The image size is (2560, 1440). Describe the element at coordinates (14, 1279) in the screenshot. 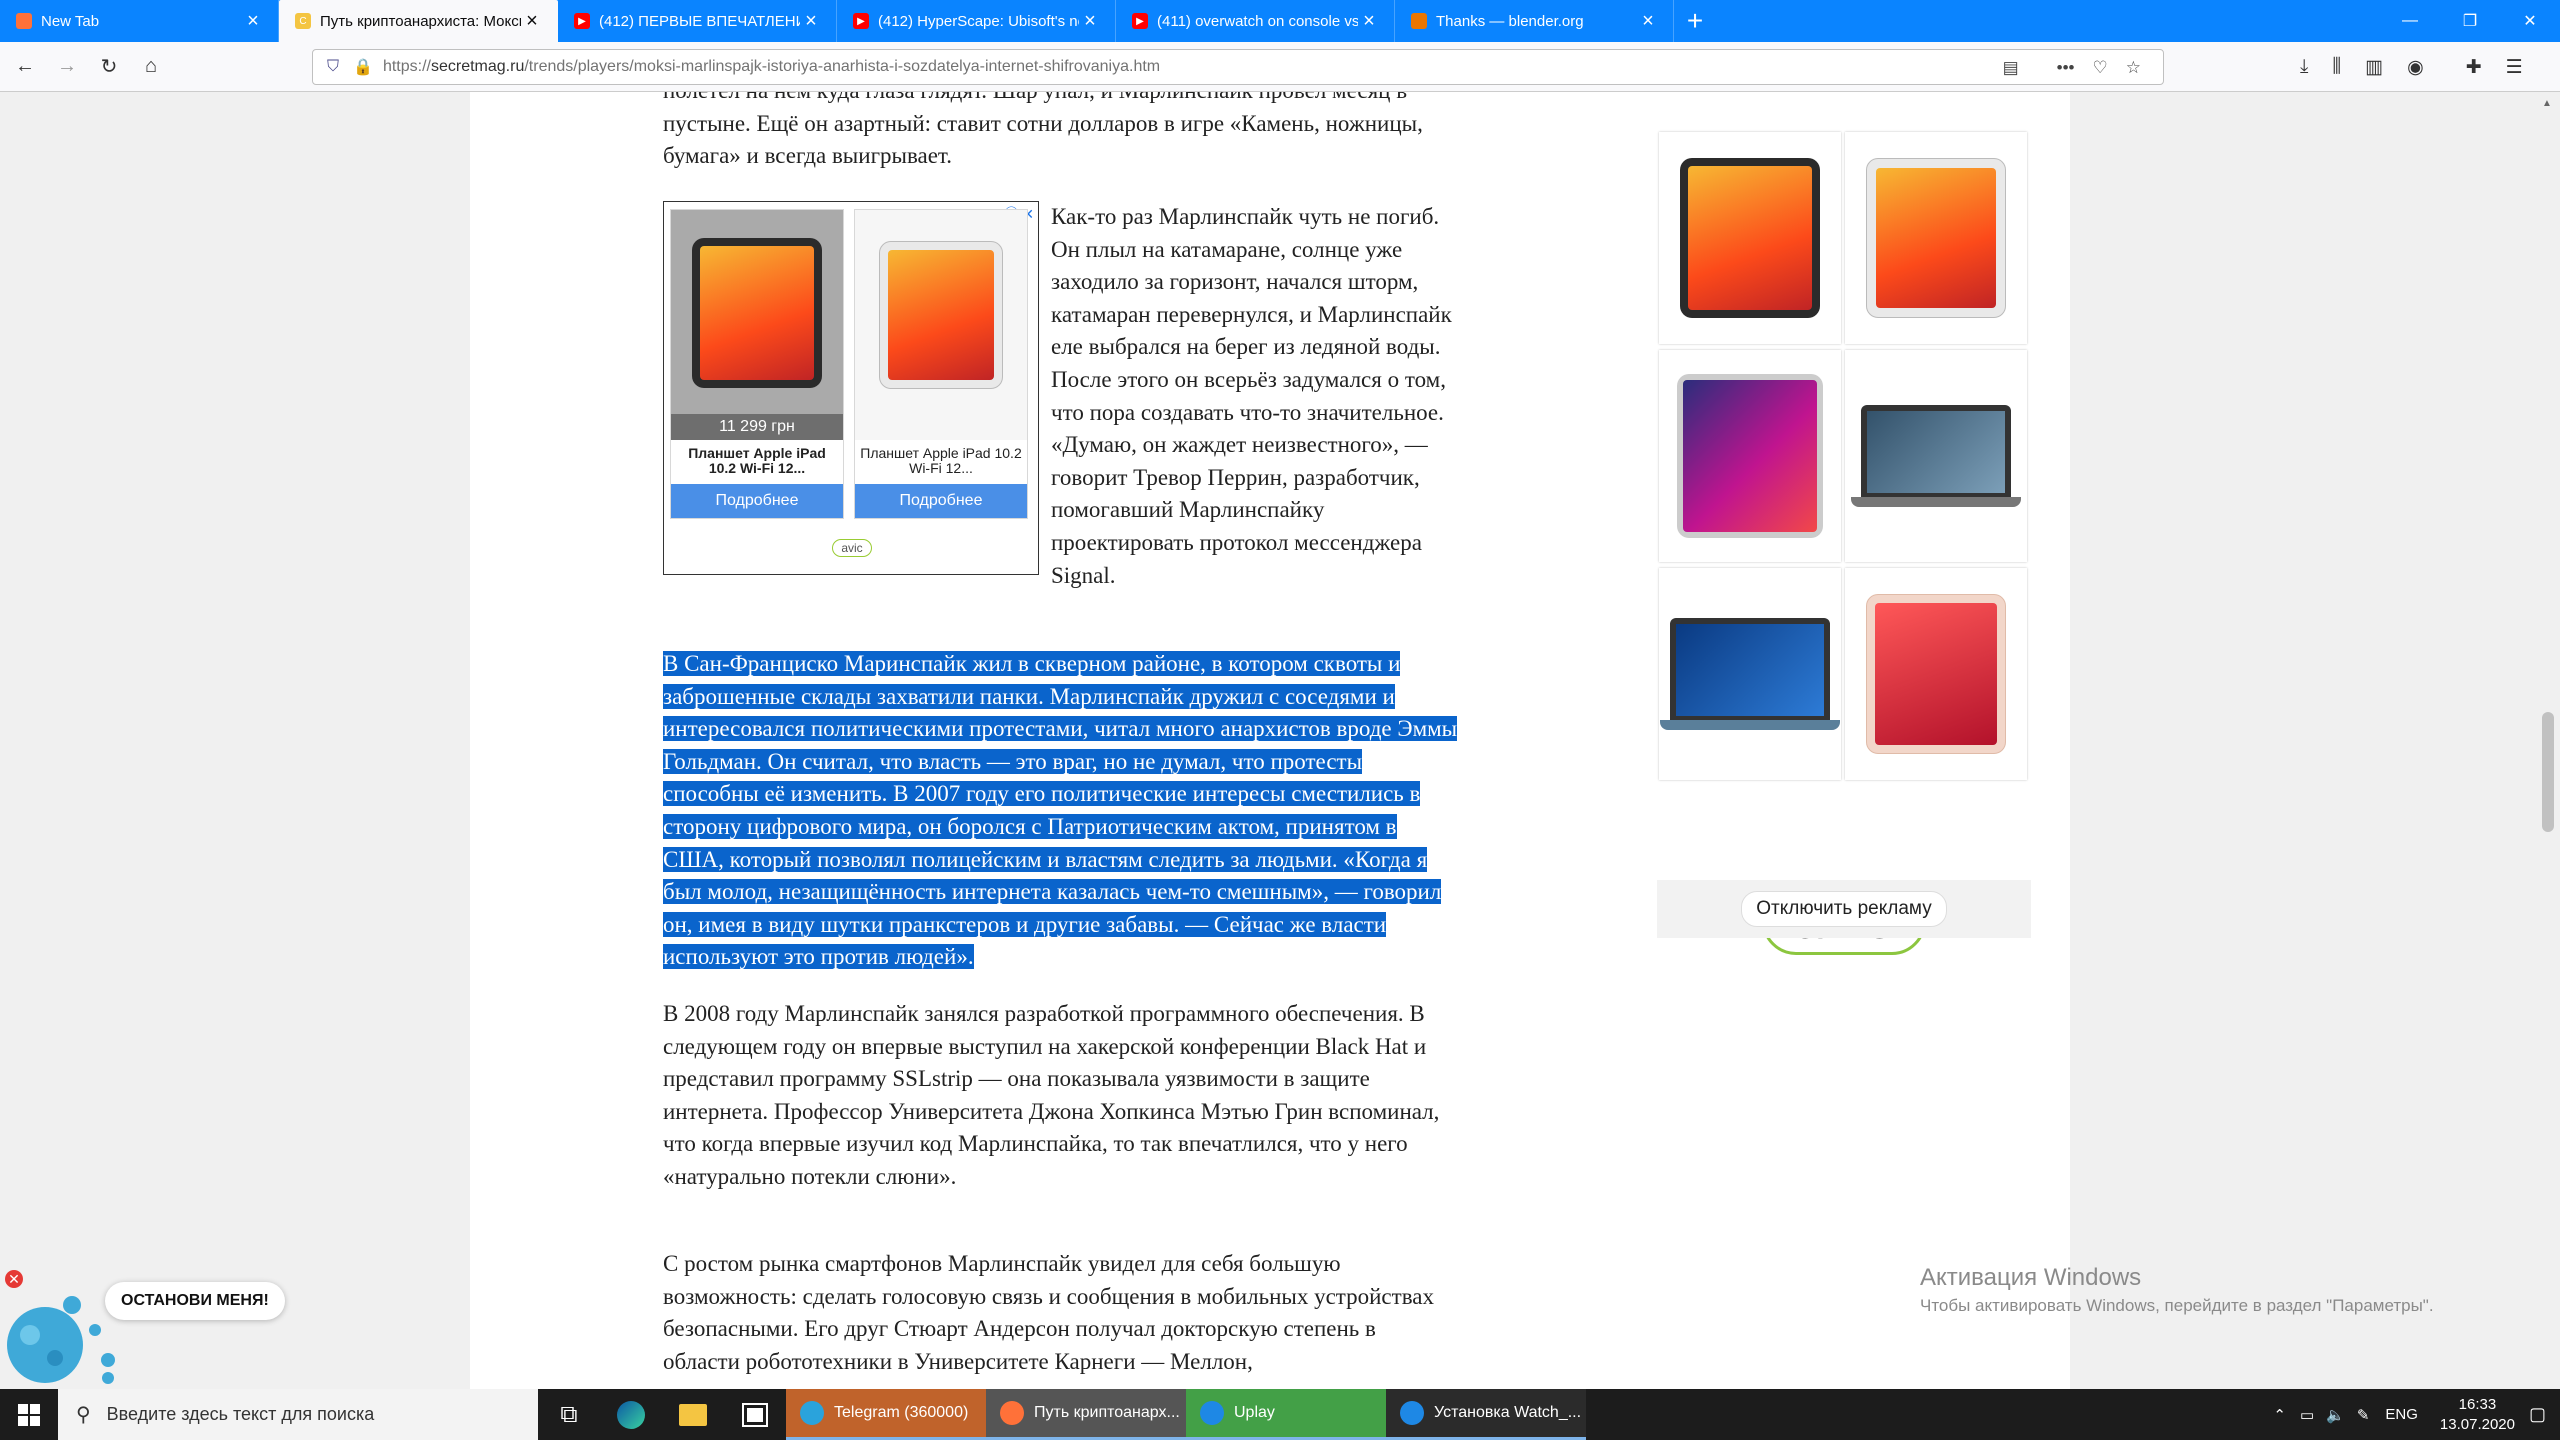

I see `close-icon: ✕` at that location.